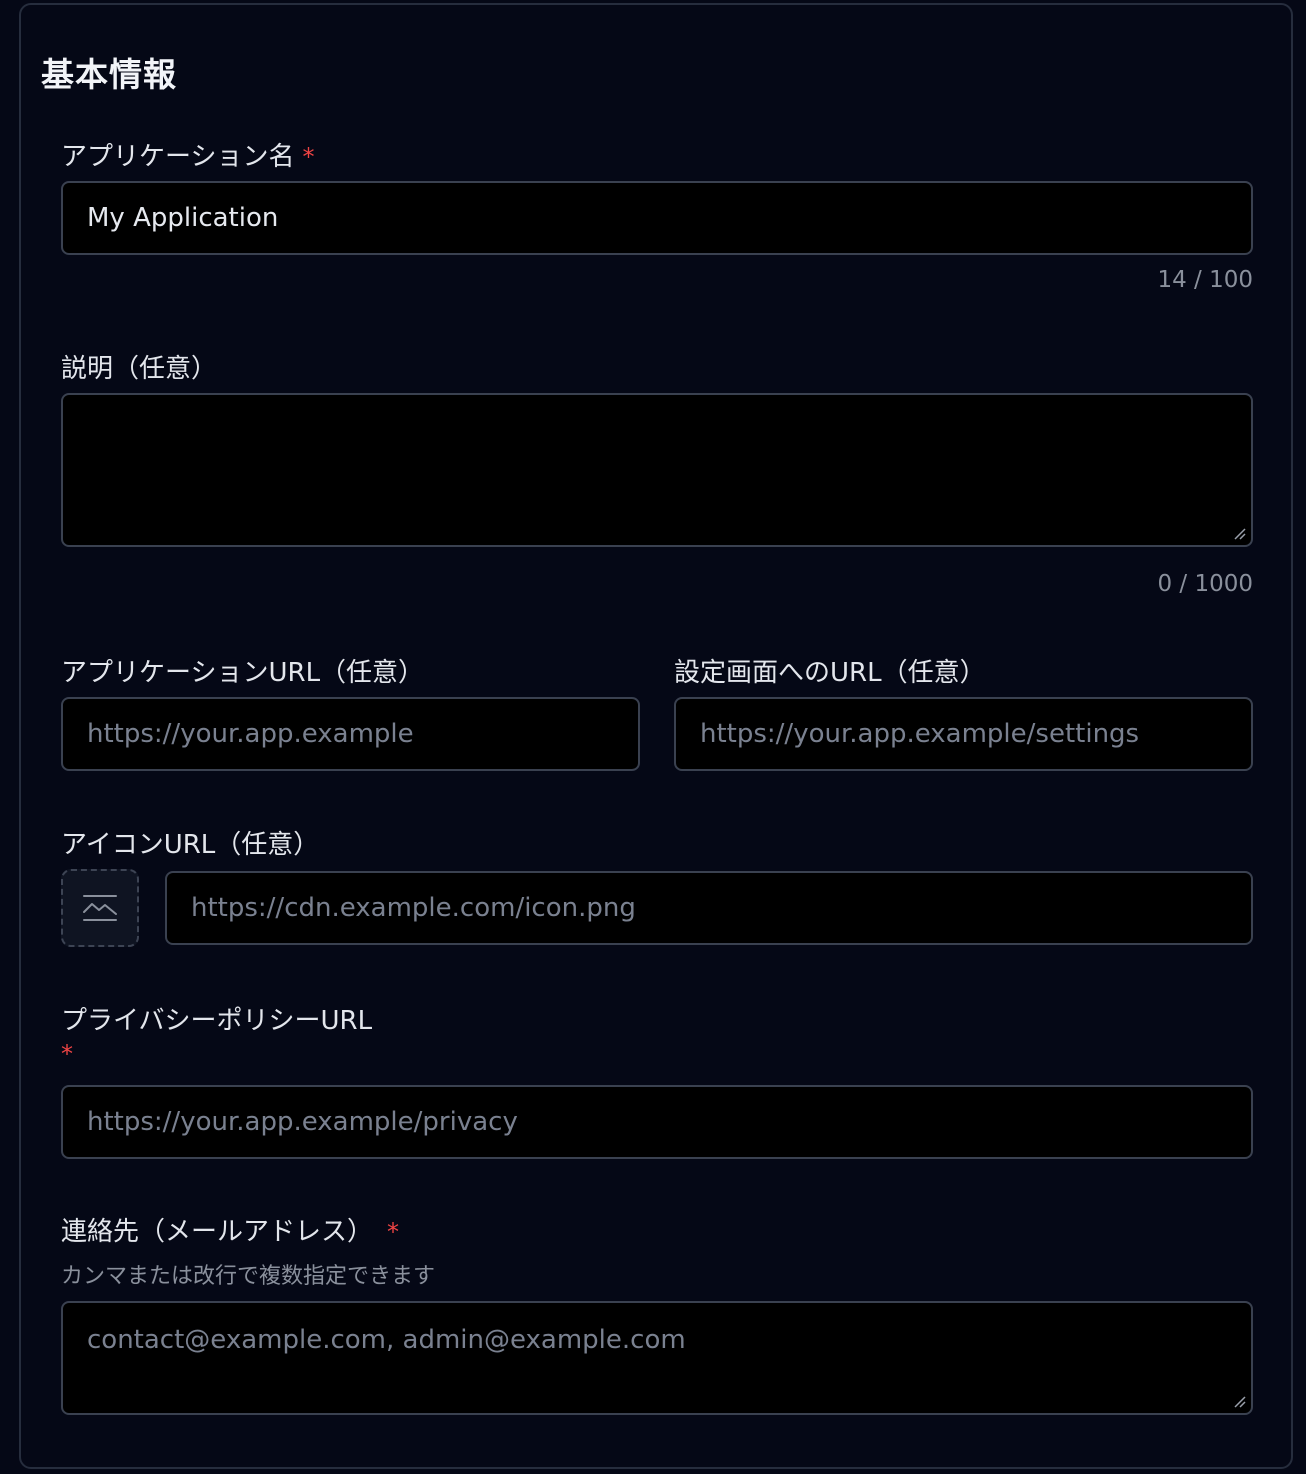  What do you see at coordinates (657, 470) in the screenshot?
I see `description-textarea` at bounding box center [657, 470].